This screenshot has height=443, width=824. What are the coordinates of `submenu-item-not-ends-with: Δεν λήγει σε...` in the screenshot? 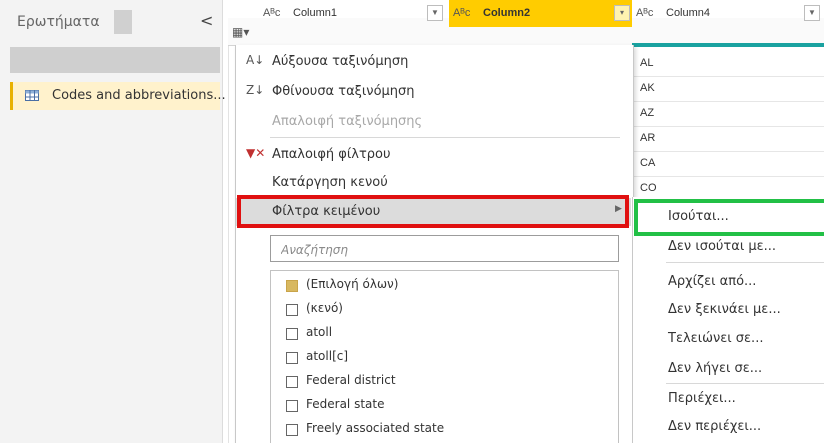 It's located at (715, 368).